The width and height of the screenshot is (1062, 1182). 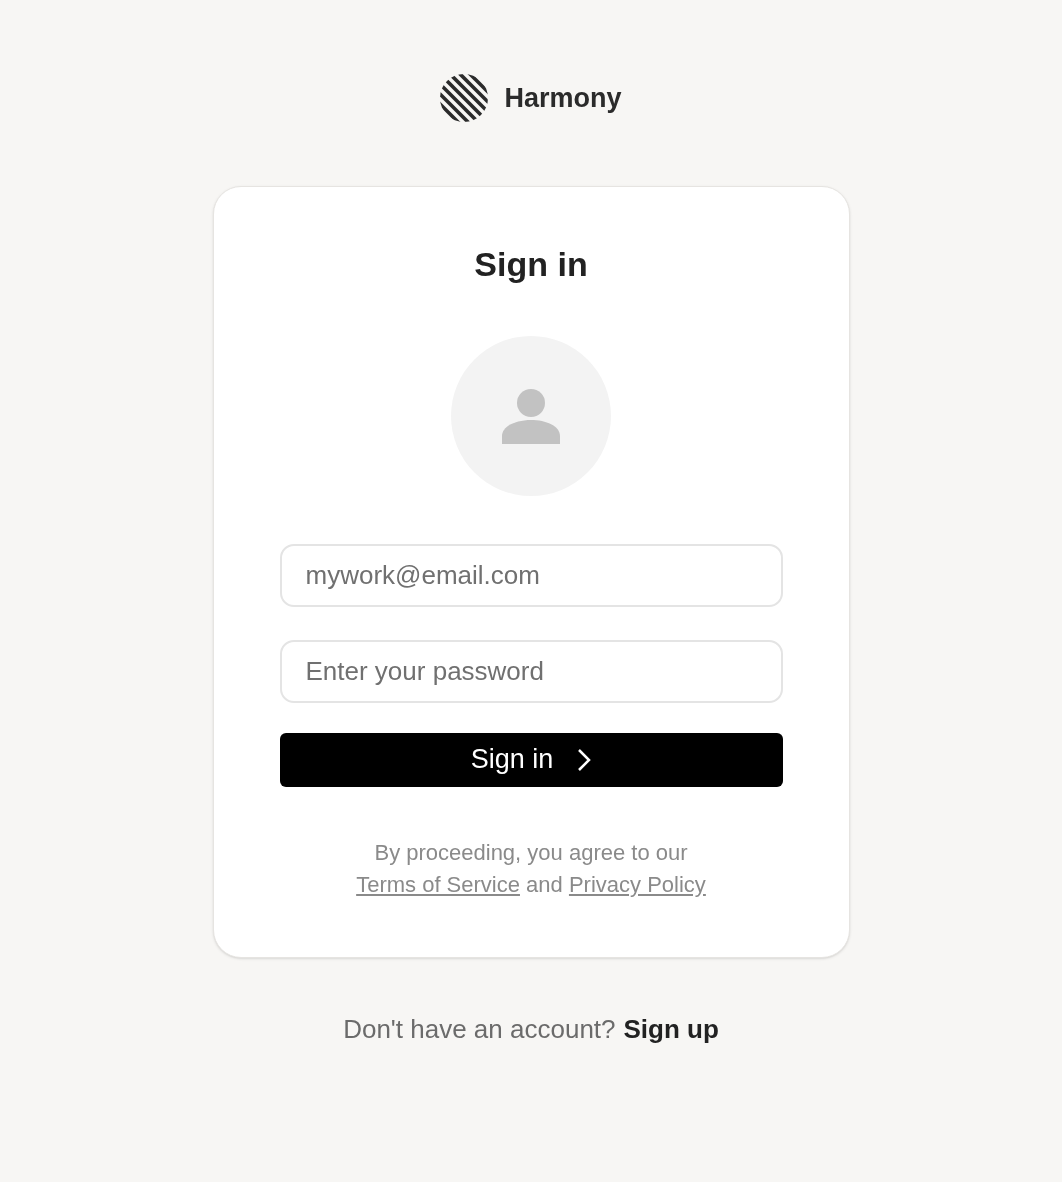 What do you see at coordinates (531, 868) in the screenshot?
I see `terms-notice: By proceeding, you agree to our Terms of Service and Privacy Policy` at bounding box center [531, 868].